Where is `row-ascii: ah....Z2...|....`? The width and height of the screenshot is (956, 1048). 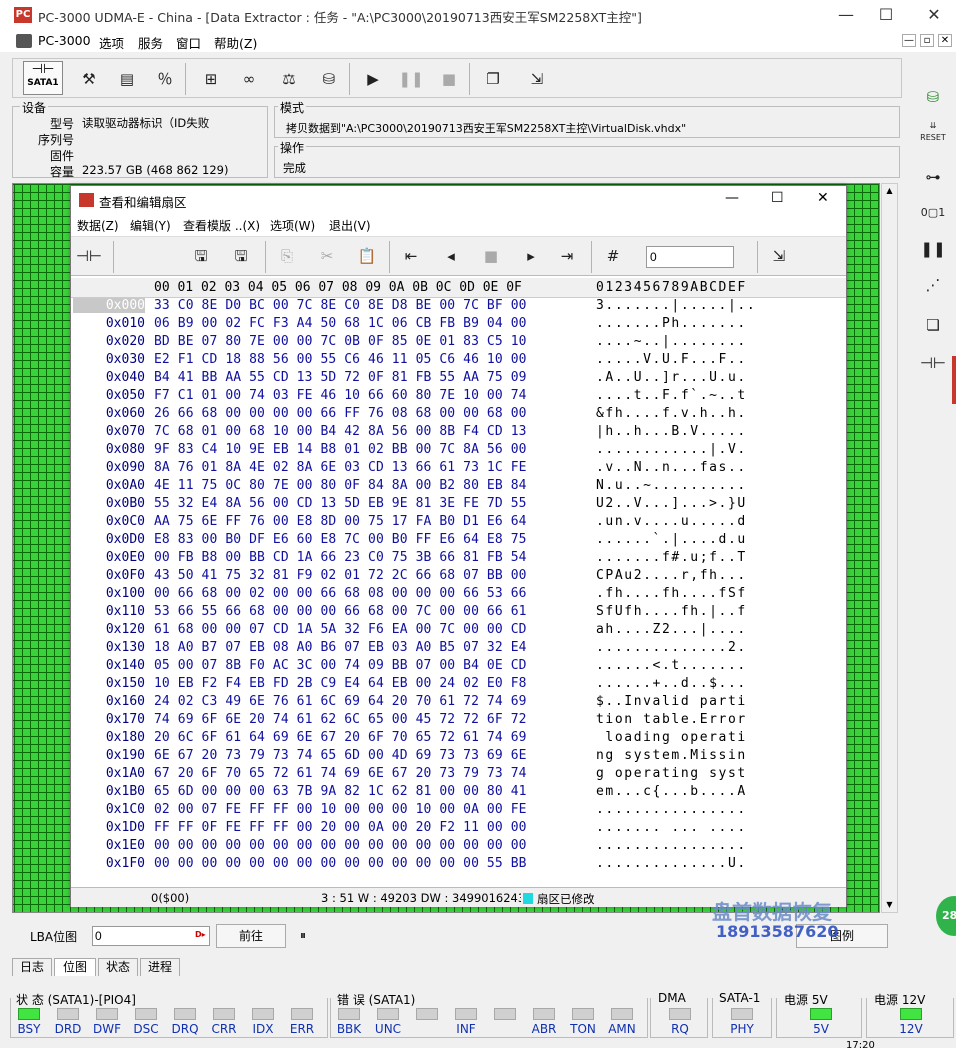
row-ascii: ah....Z2...|.... is located at coordinates (671, 629).